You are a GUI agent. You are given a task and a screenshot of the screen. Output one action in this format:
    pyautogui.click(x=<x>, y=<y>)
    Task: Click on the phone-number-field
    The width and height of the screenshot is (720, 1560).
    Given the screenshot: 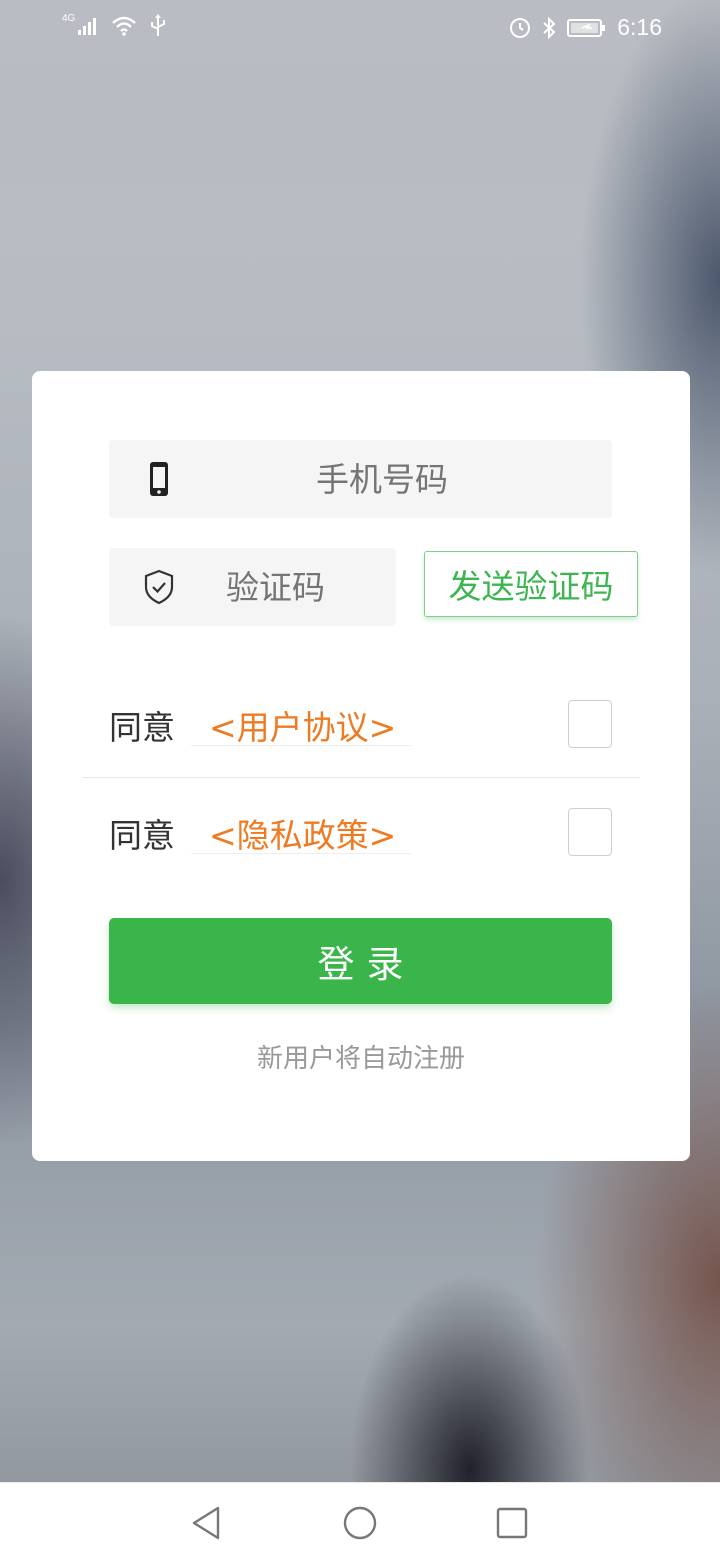 What is the action you would take?
    pyautogui.click(x=360, y=479)
    